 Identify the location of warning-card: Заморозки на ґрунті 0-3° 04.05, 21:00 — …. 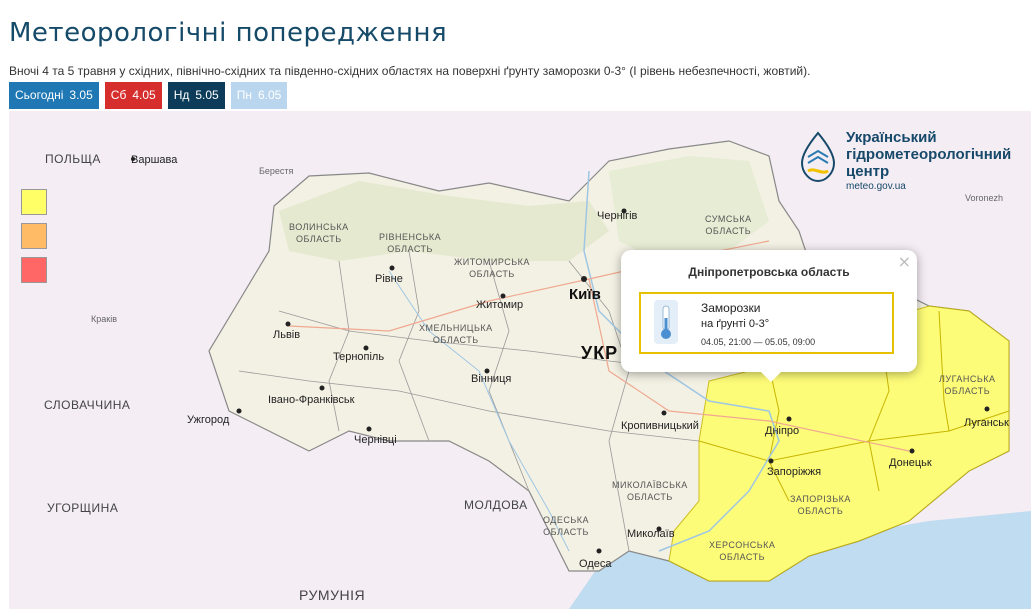
(766, 323).